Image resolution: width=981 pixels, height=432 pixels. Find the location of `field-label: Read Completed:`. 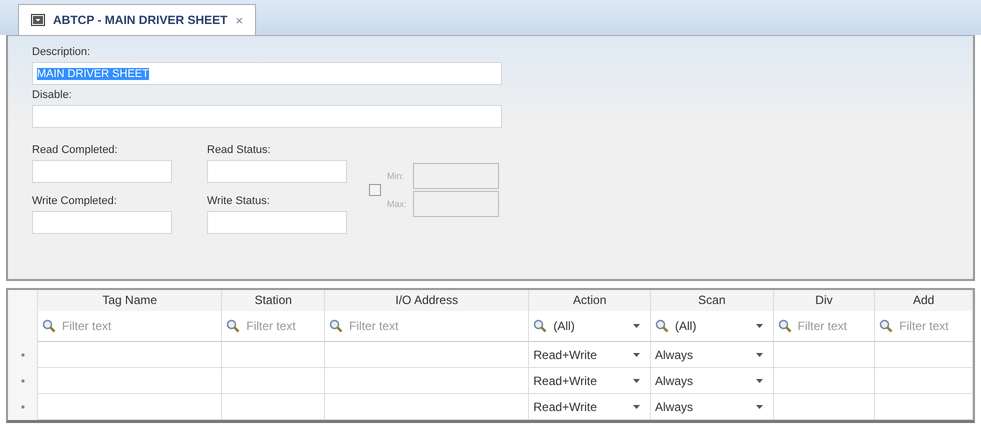

field-label: Read Completed: is located at coordinates (75, 151).